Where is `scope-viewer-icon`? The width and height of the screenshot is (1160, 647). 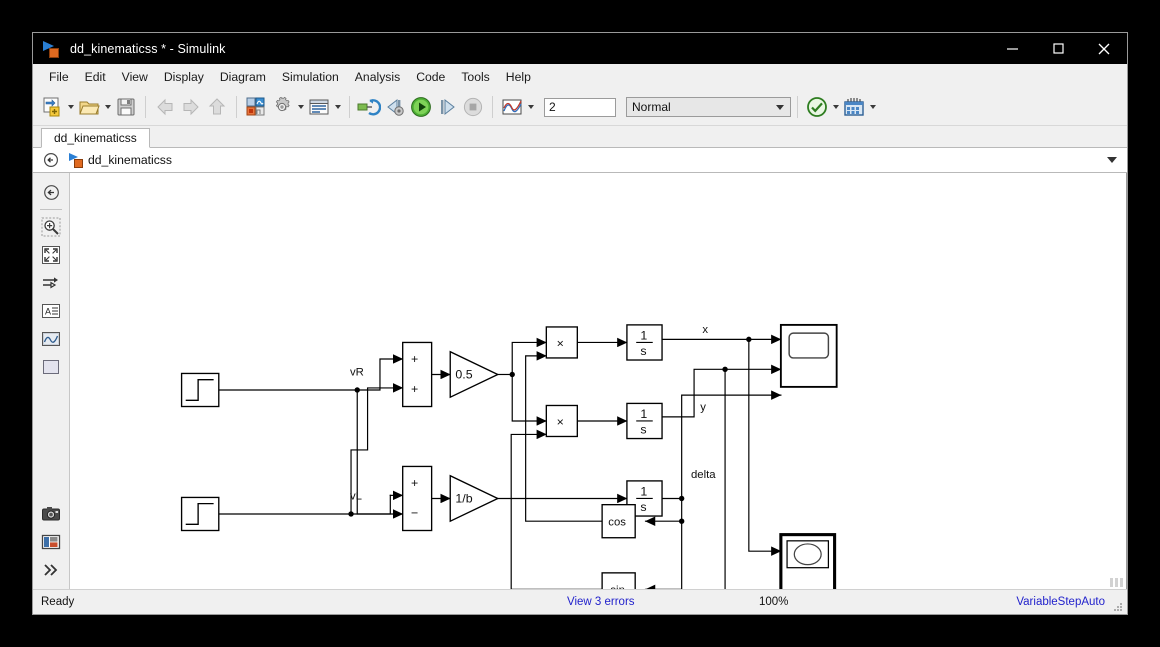 scope-viewer-icon is located at coordinates (512, 107).